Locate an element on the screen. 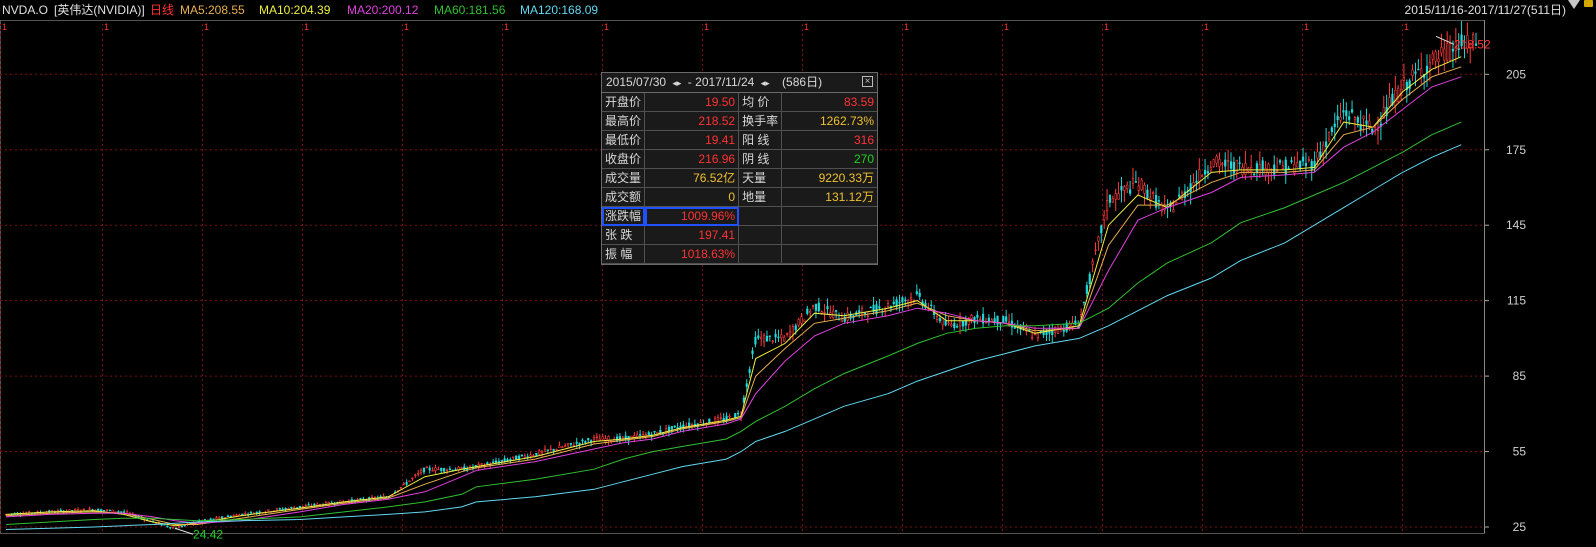 This screenshot has width=1596, height=547. y-tick-label: 205 is located at coordinates (1516, 74).